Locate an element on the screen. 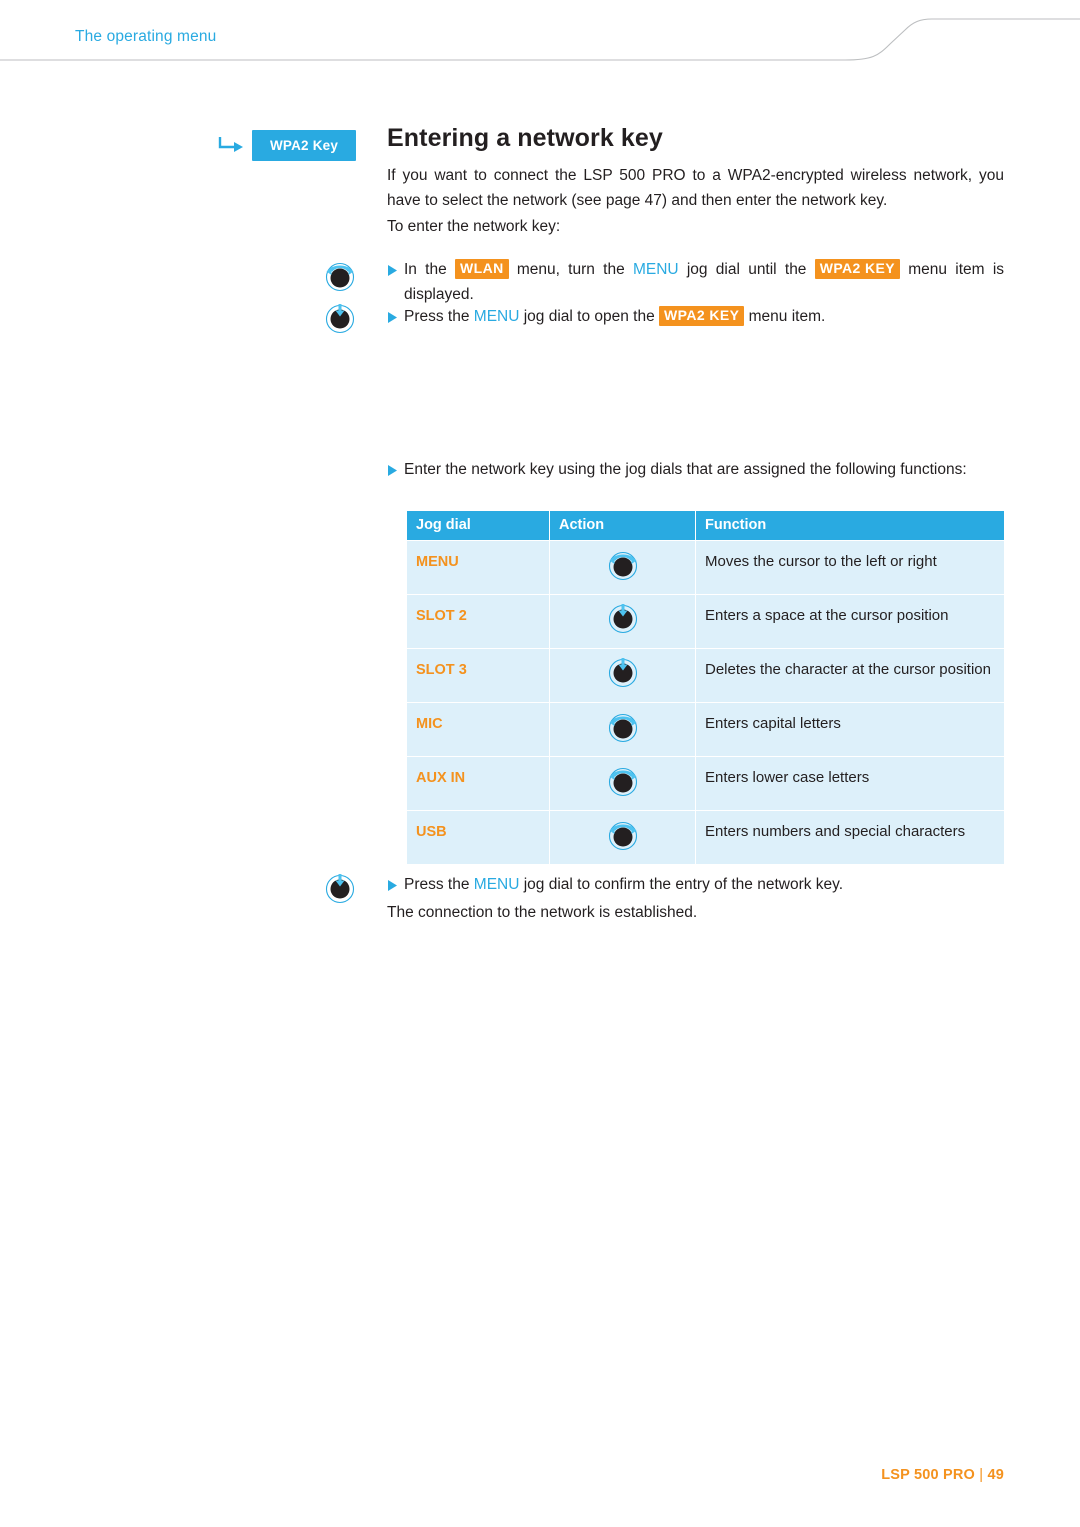 This screenshot has height=1527, width=1080. table-cell-jog-dial: SLOT 3 is located at coordinates (478, 675).